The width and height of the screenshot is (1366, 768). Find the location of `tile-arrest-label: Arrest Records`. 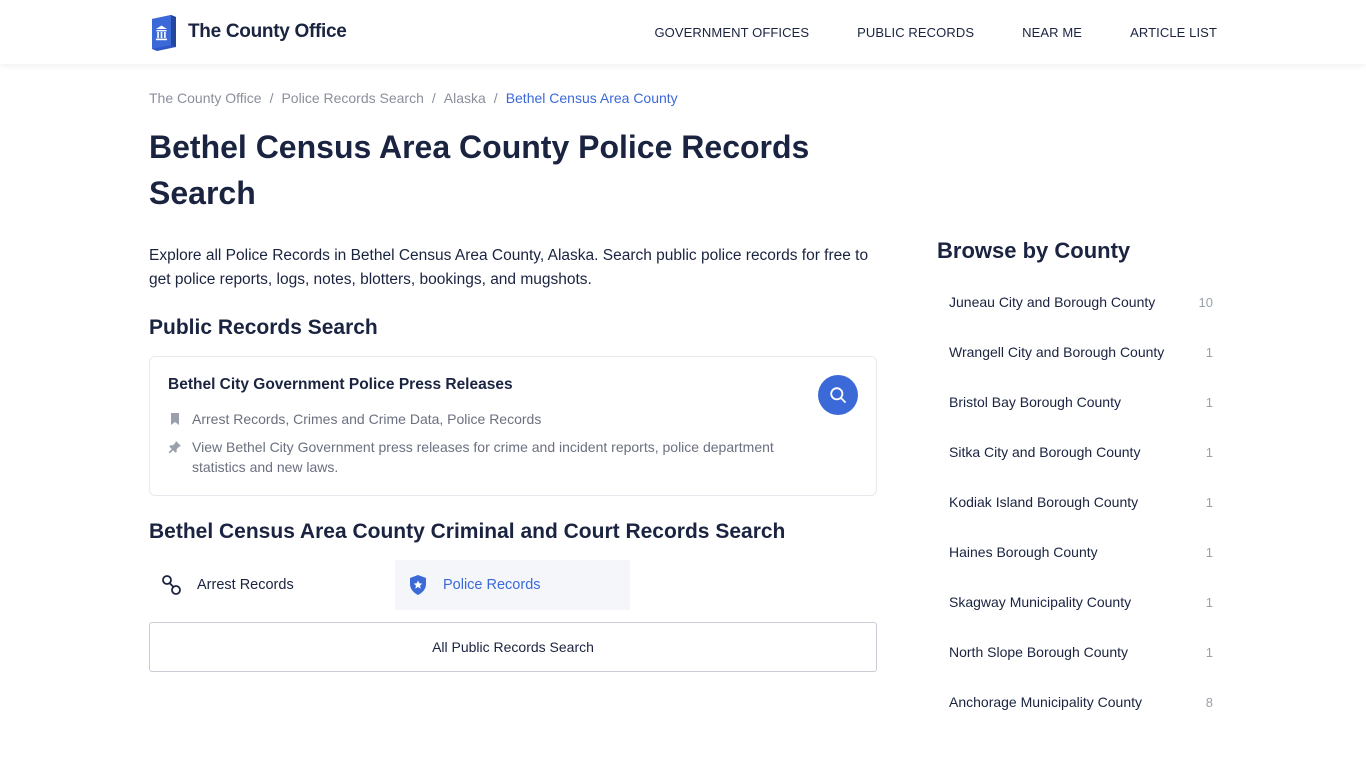

tile-arrest-label: Arrest Records is located at coordinates (245, 585).